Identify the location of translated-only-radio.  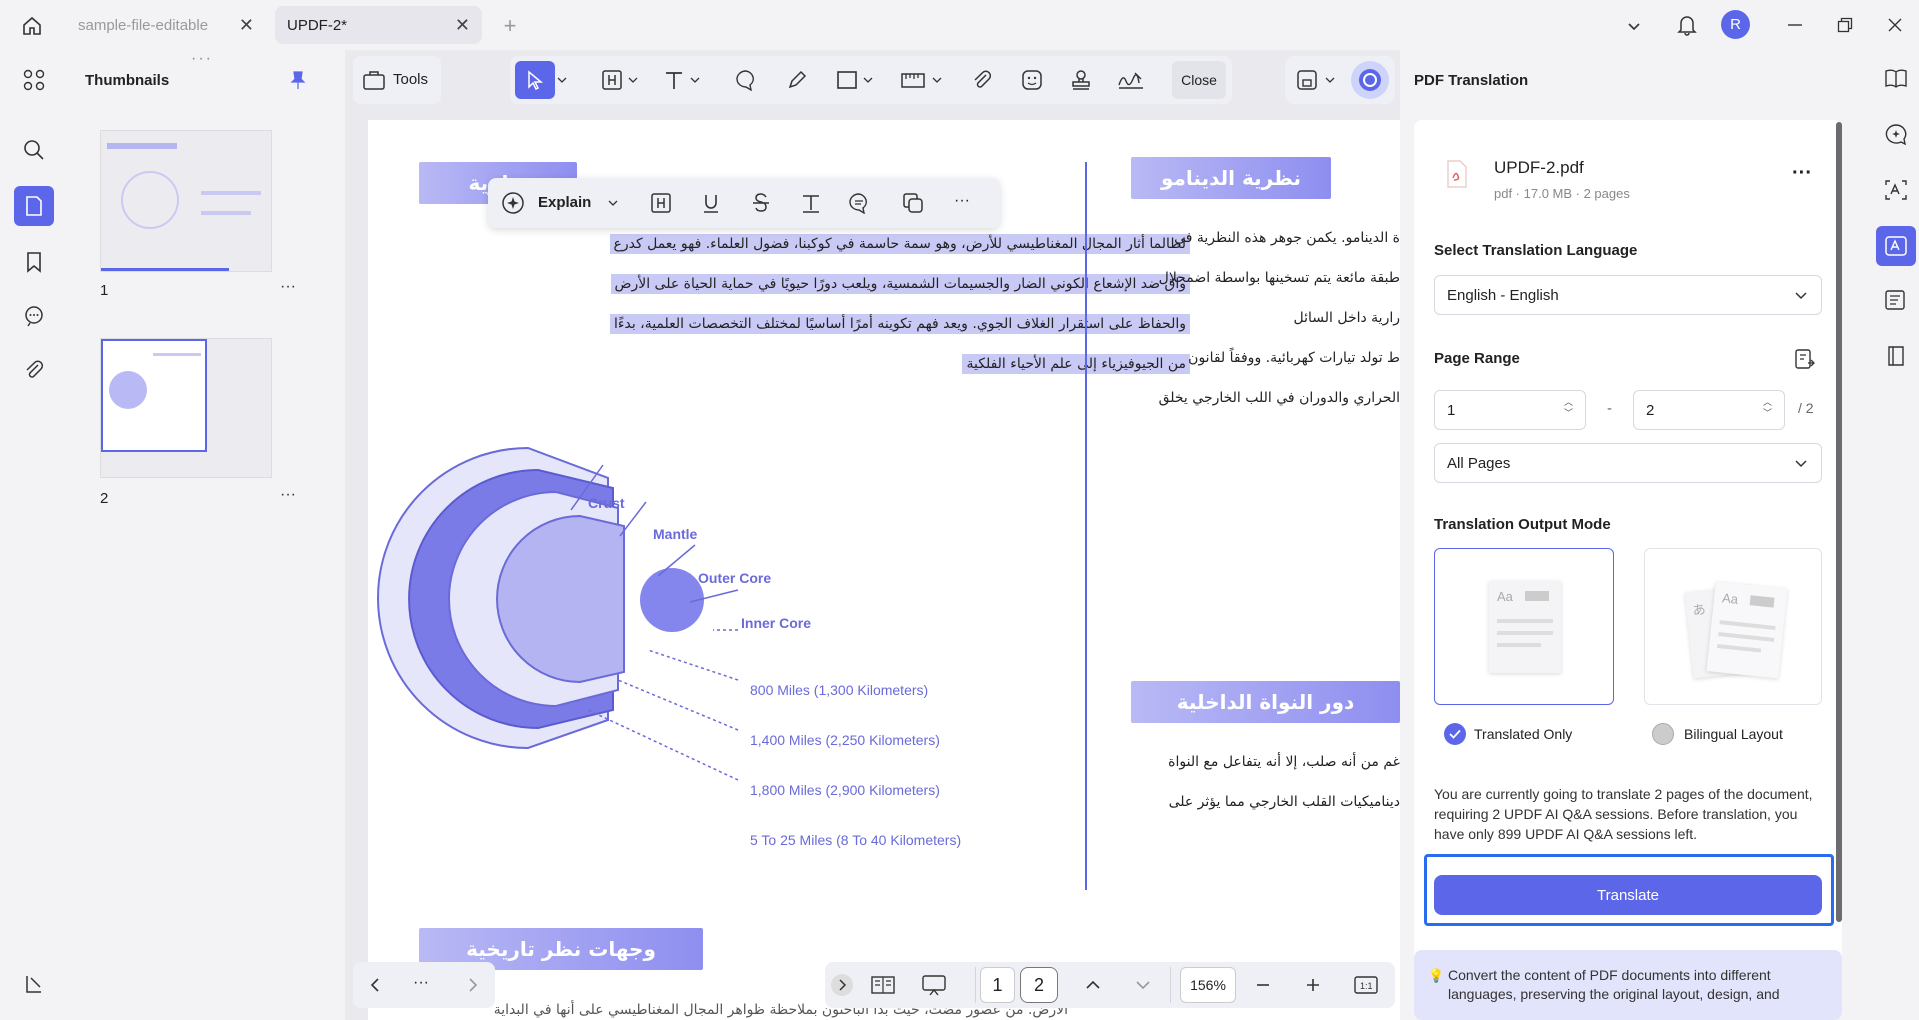
(1455, 734).